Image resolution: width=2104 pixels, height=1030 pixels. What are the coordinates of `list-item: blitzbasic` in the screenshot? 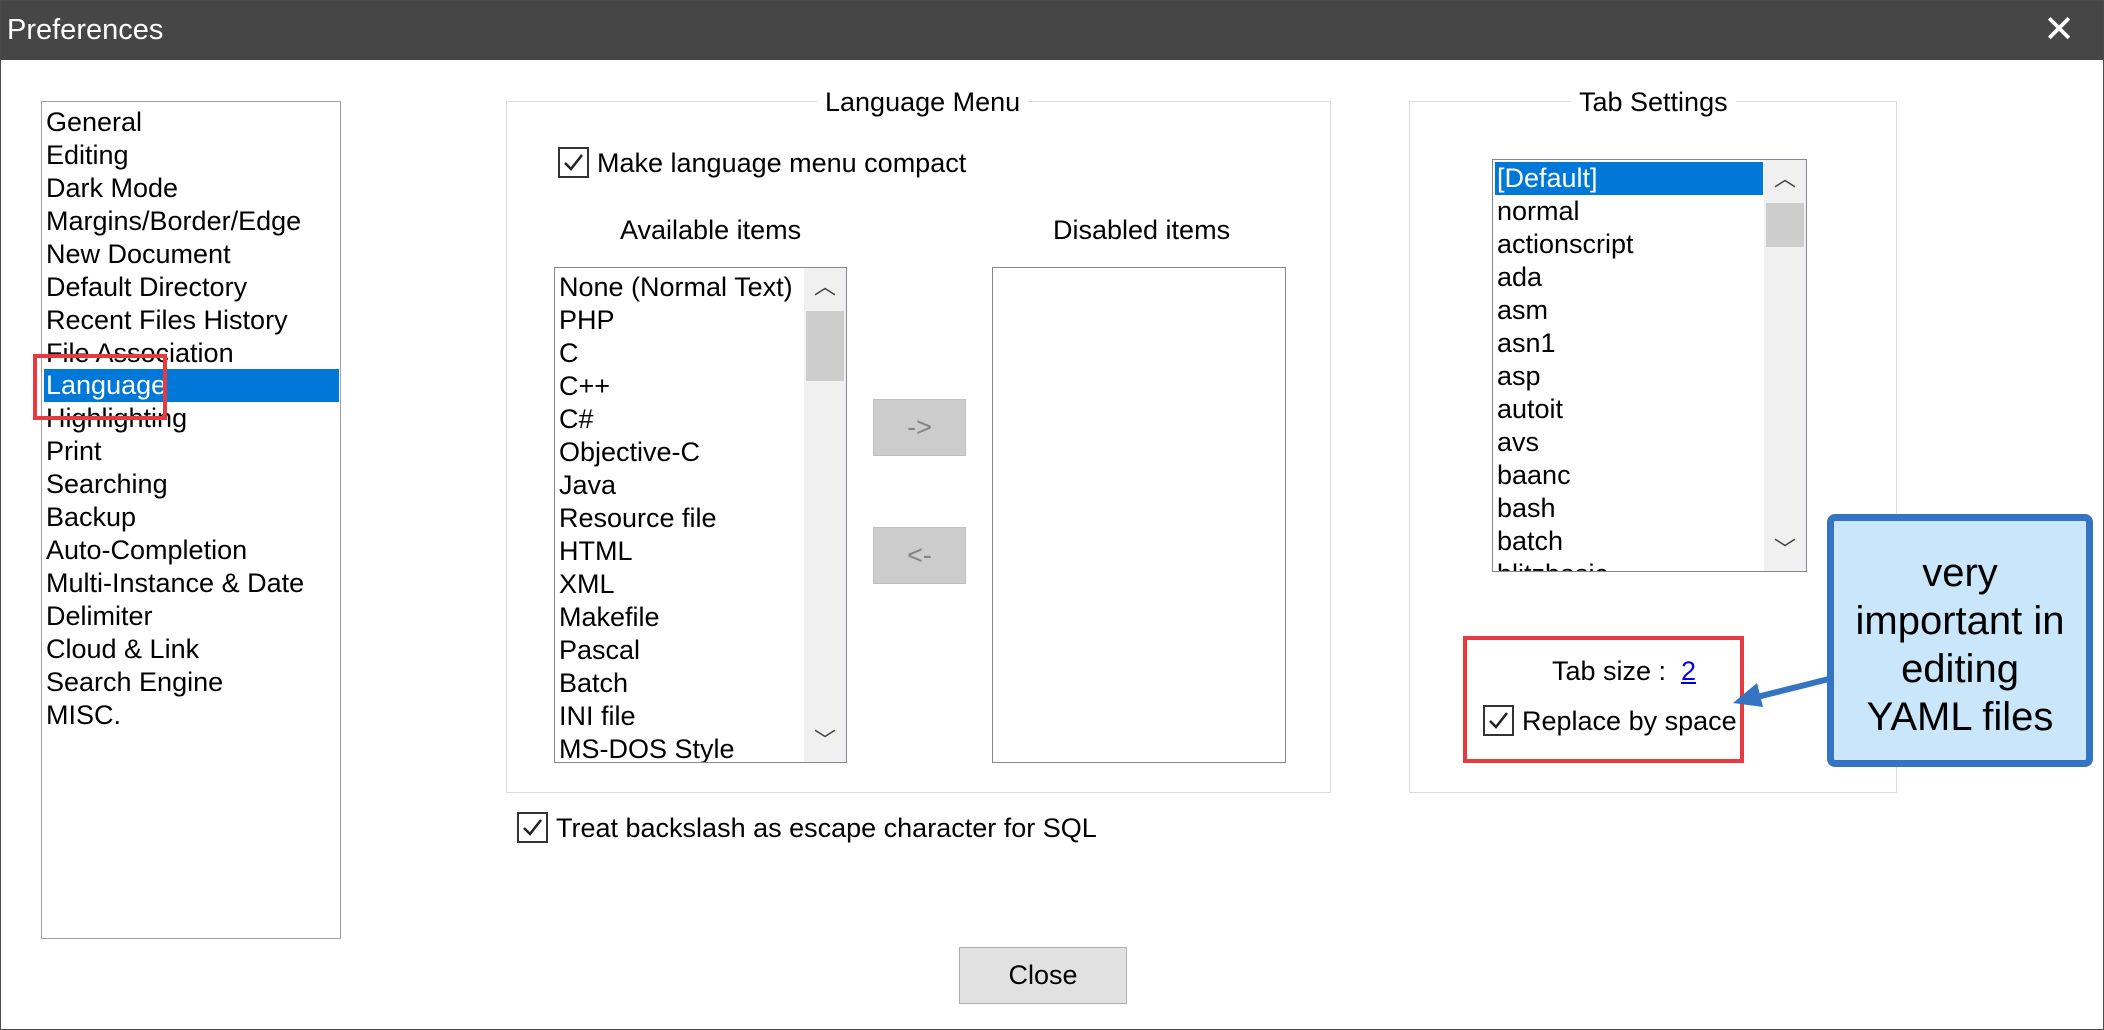 It's located at (1551, 564).